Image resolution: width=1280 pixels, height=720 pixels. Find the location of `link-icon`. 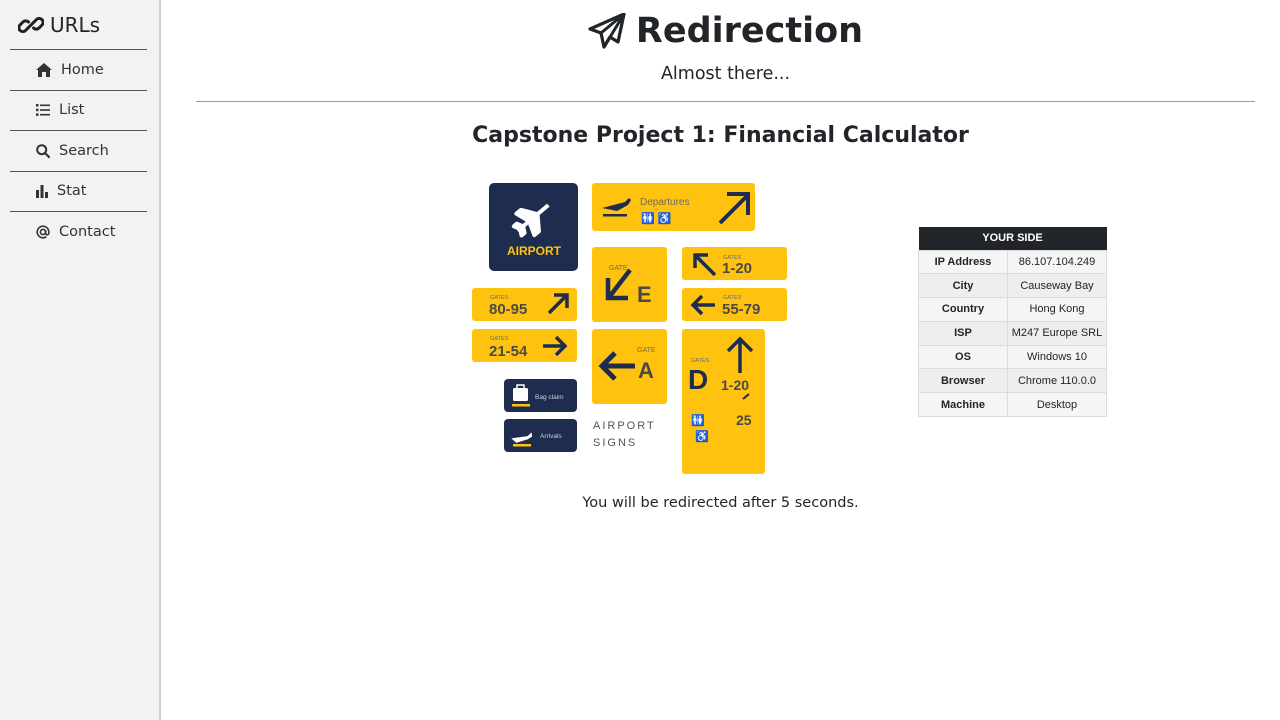

link-icon is located at coordinates (31, 24).